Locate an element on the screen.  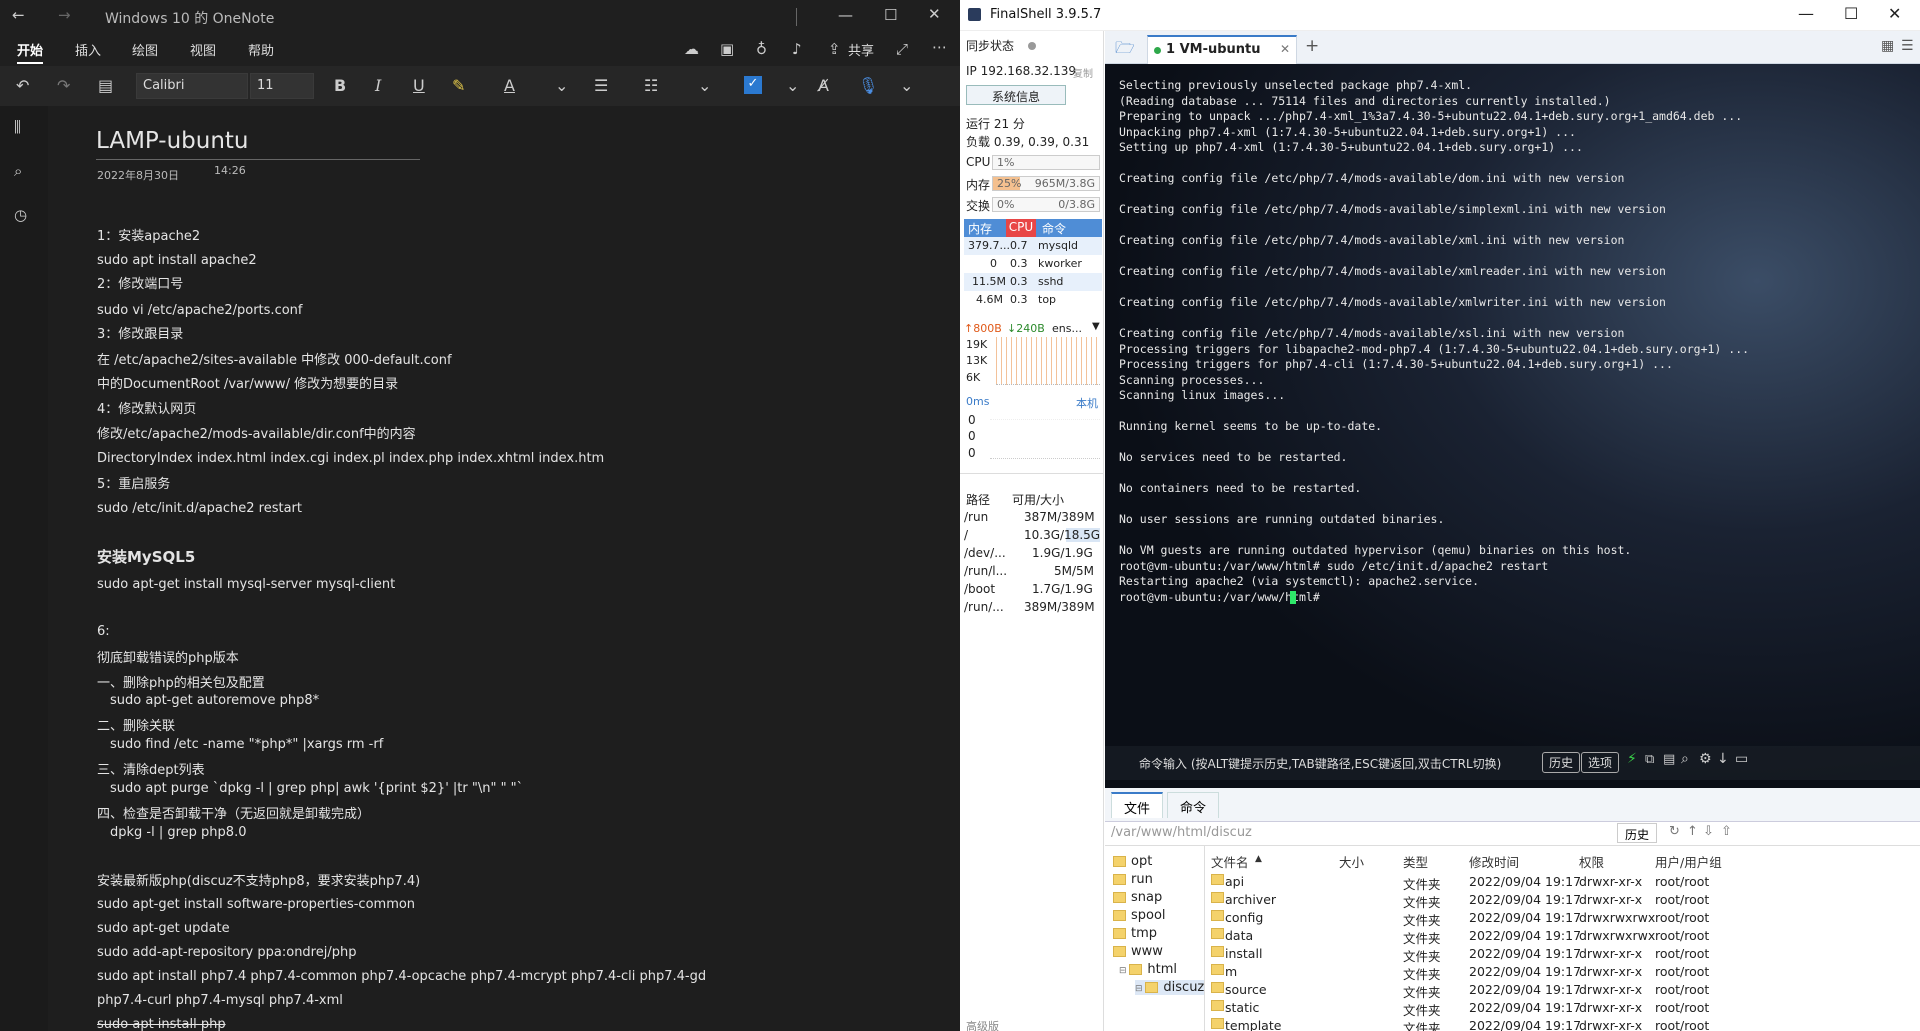
italic-icon: I is located at coordinates (378, 85).